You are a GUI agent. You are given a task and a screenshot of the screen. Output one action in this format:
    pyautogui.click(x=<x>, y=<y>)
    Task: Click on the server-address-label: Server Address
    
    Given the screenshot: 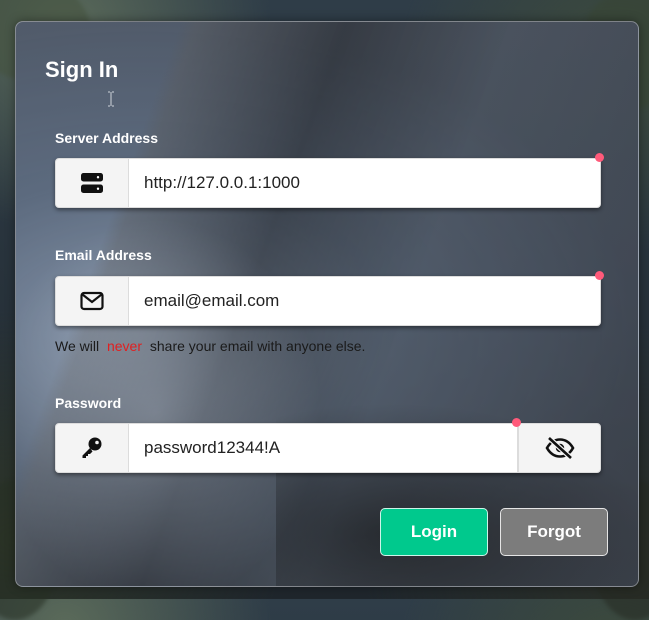 What is the action you would take?
    pyautogui.click(x=106, y=138)
    